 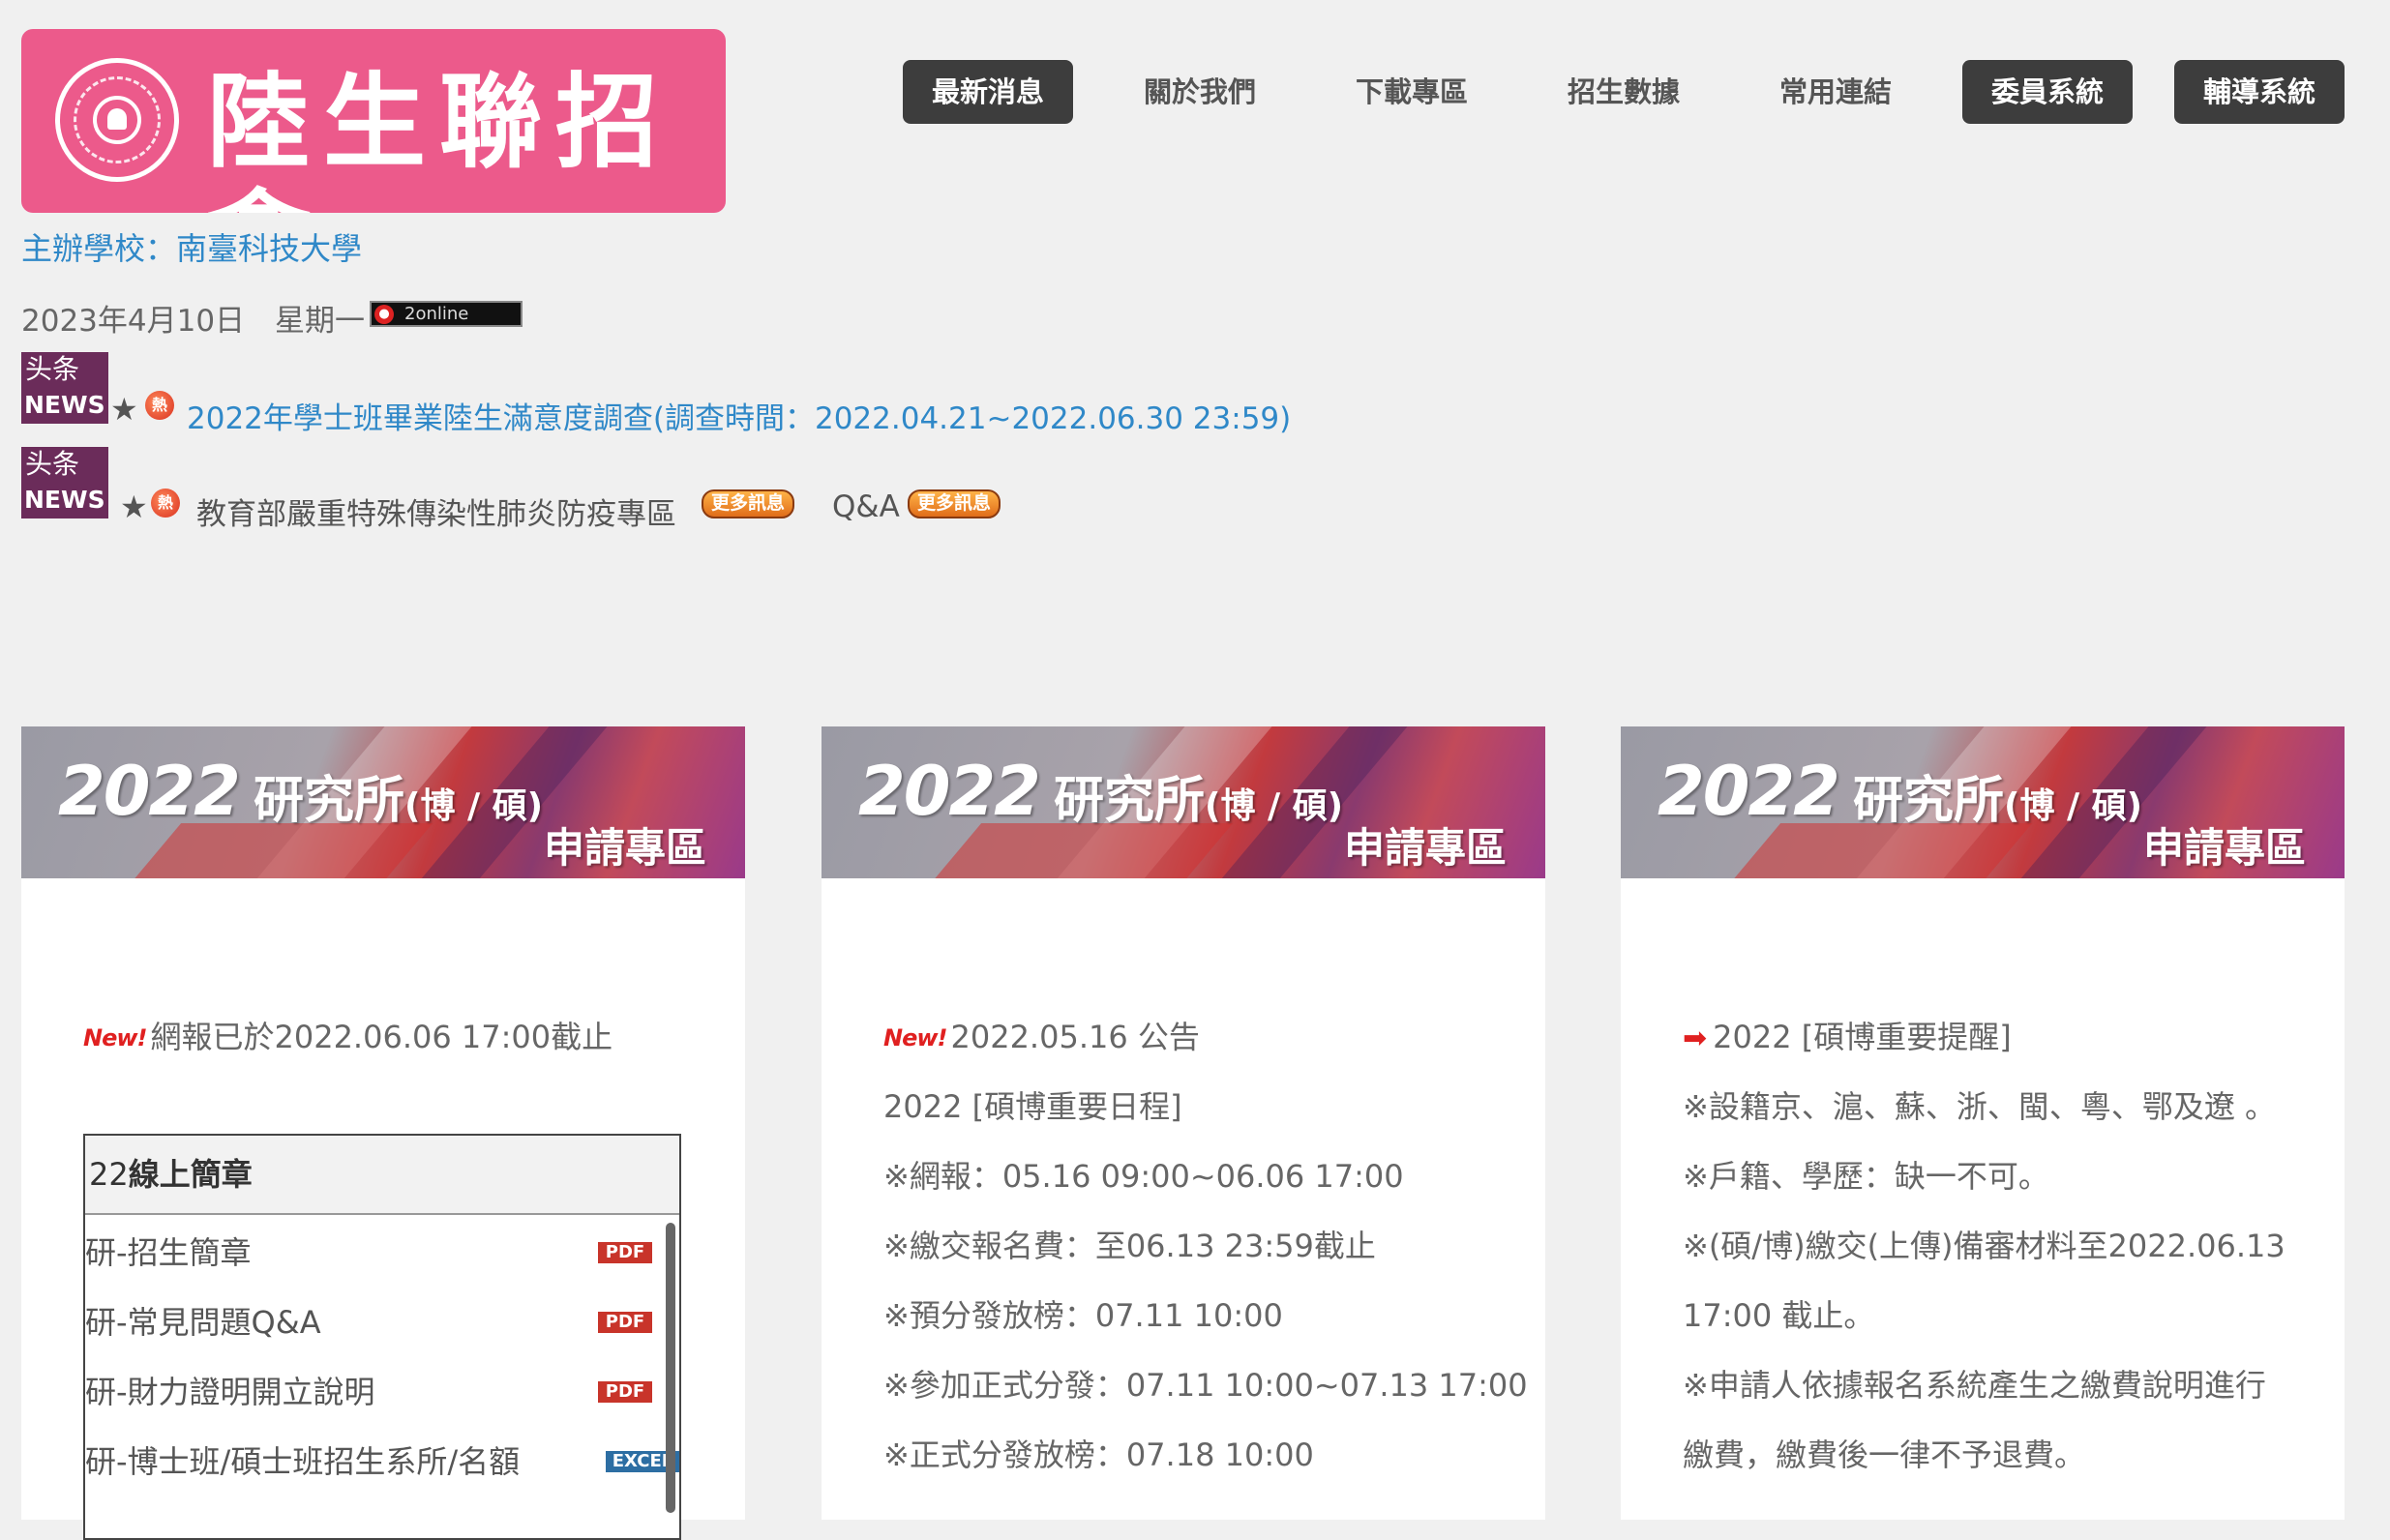 I want to click on reminder-title: ➡ 2022 [碩博重要提醒], so click(x=1848, y=1037).